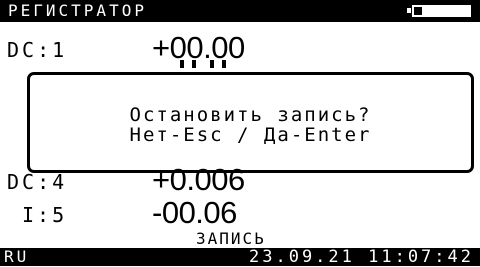 The height and width of the screenshot is (267, 480). What do you see at coordinates (45, 215) in the screenshot?
I see `channel-label: I:5` at bounding box center [45, 215].